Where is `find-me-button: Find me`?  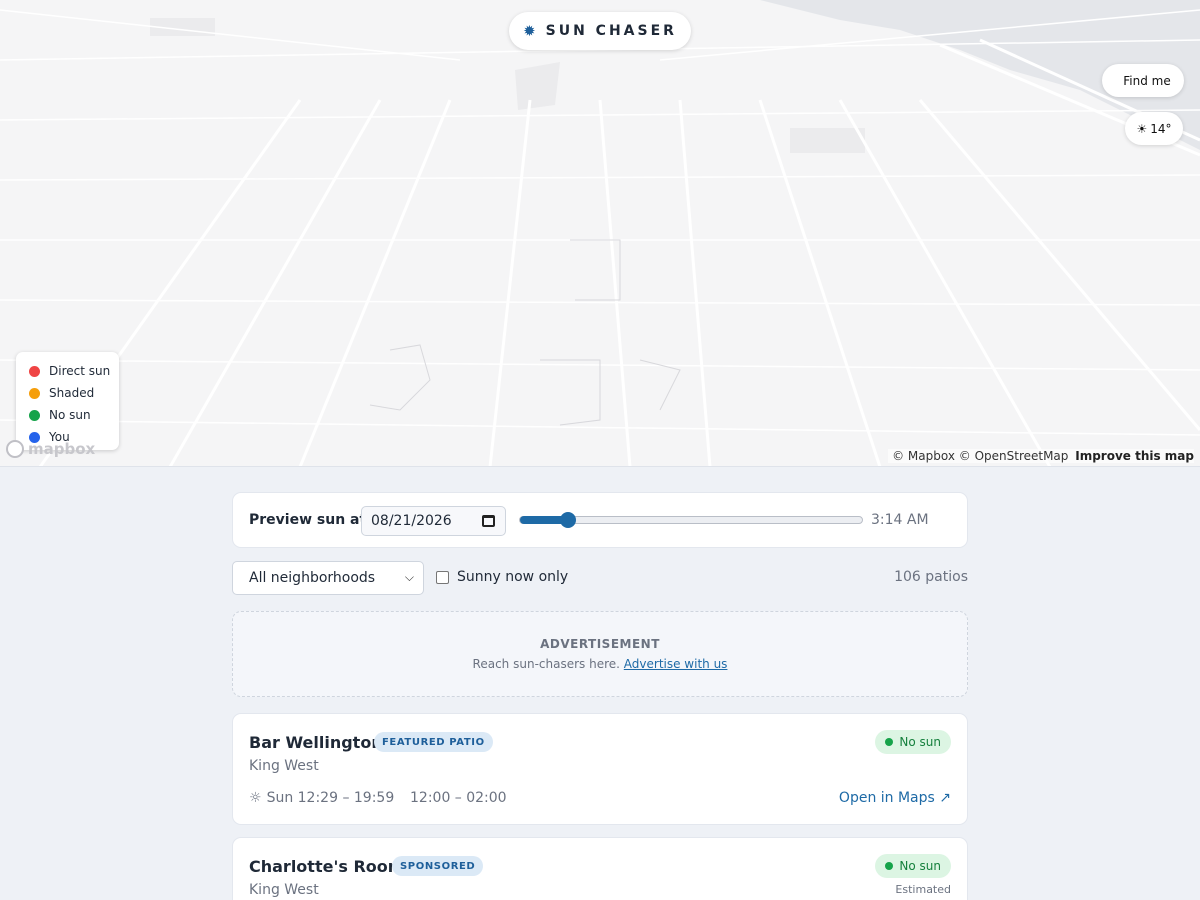
find-me-button: Find me is located at coordinates (1143, 80).